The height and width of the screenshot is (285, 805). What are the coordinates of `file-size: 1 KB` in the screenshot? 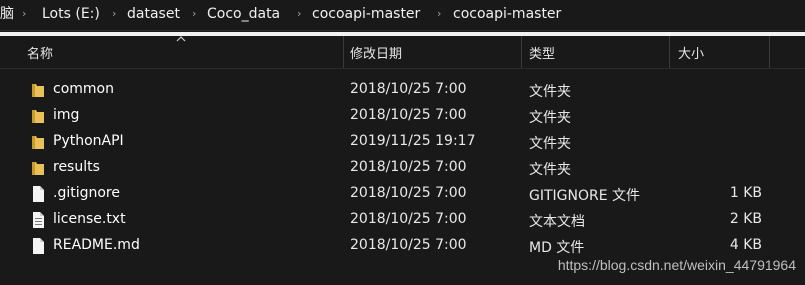 It's located at (745, 193).